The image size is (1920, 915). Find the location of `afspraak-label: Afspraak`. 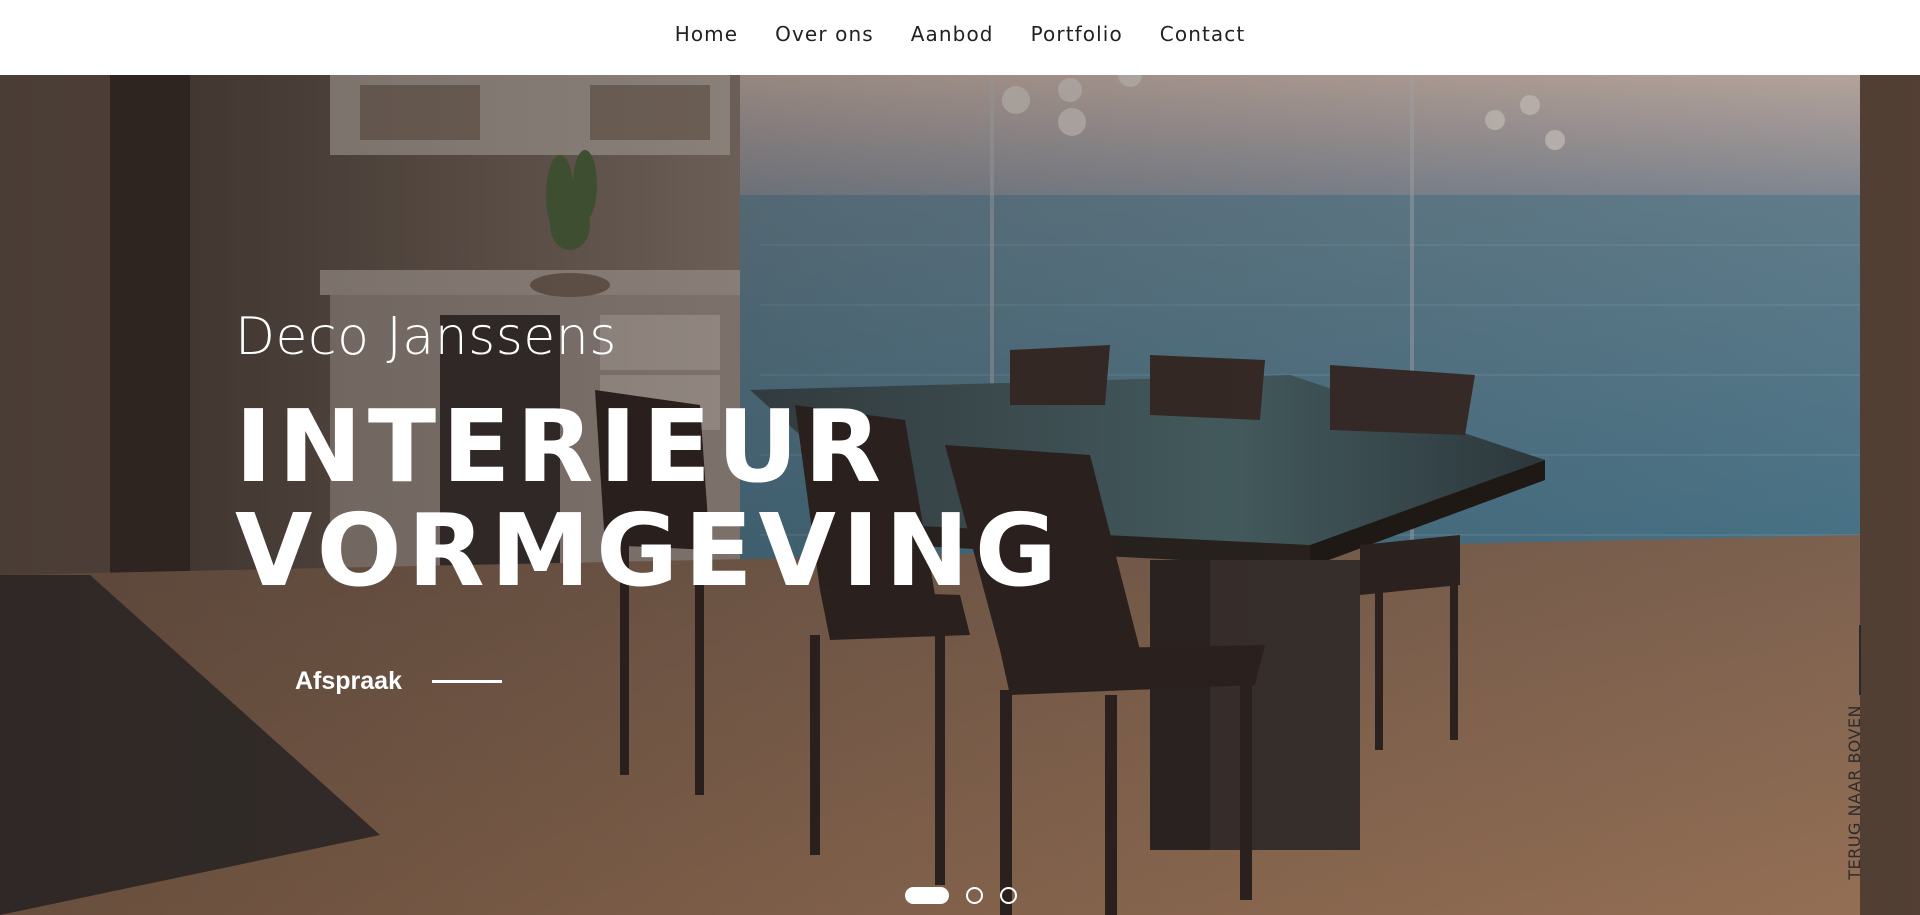

afspraak-label: Afspraak is located at coordinates (348, 681).